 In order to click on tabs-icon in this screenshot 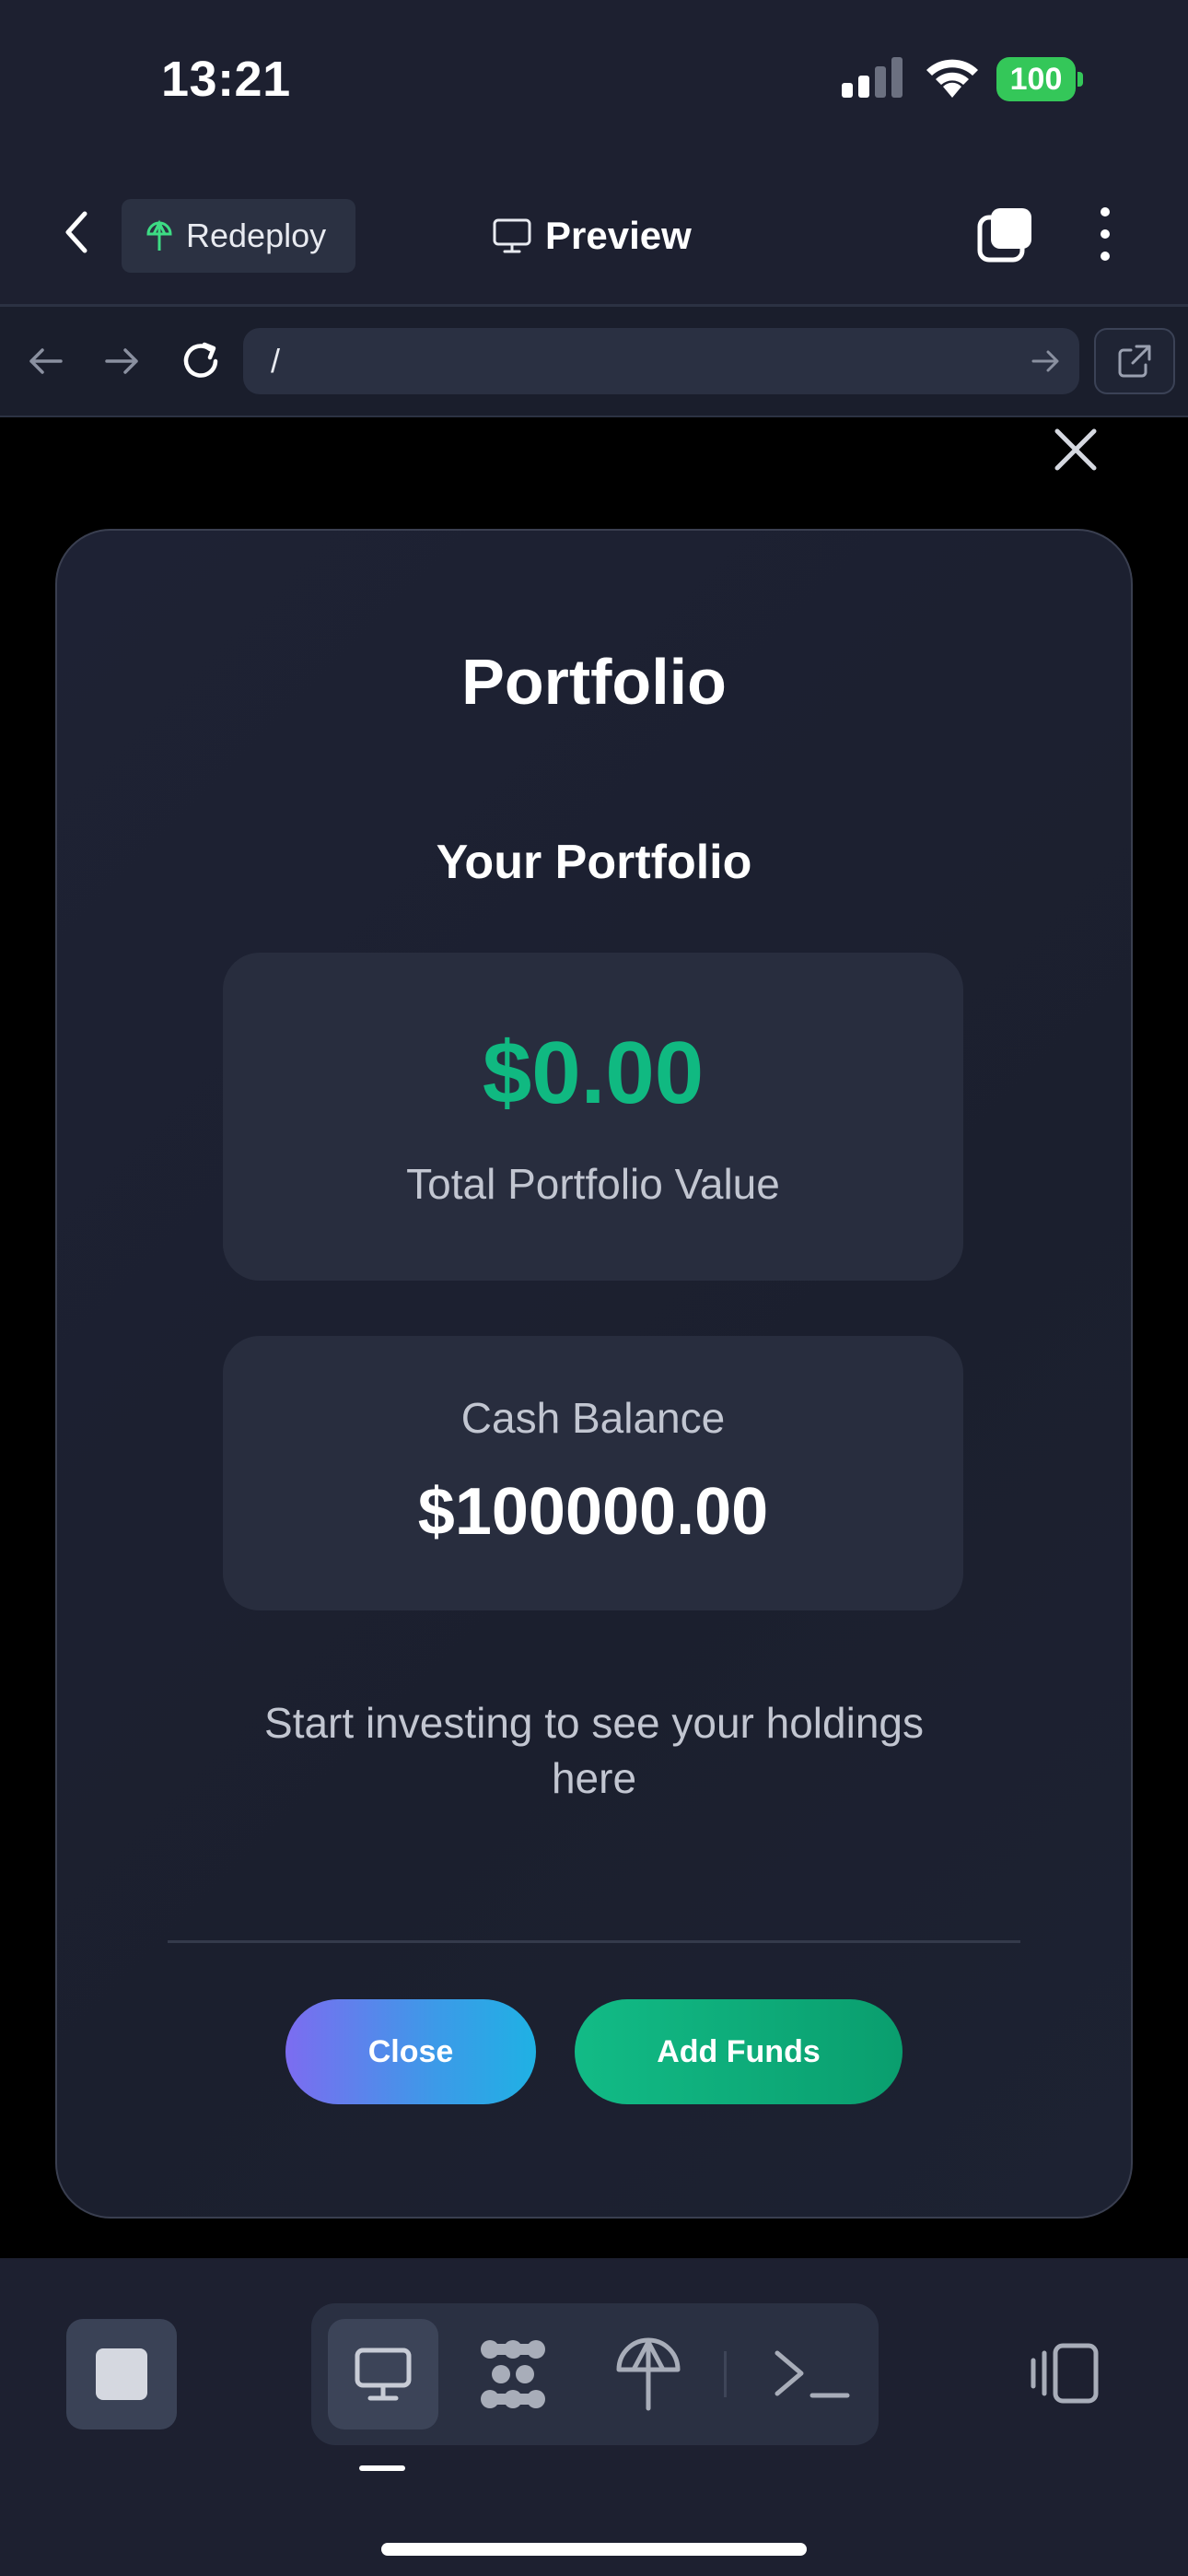, I will do `click(1005, 234)`.